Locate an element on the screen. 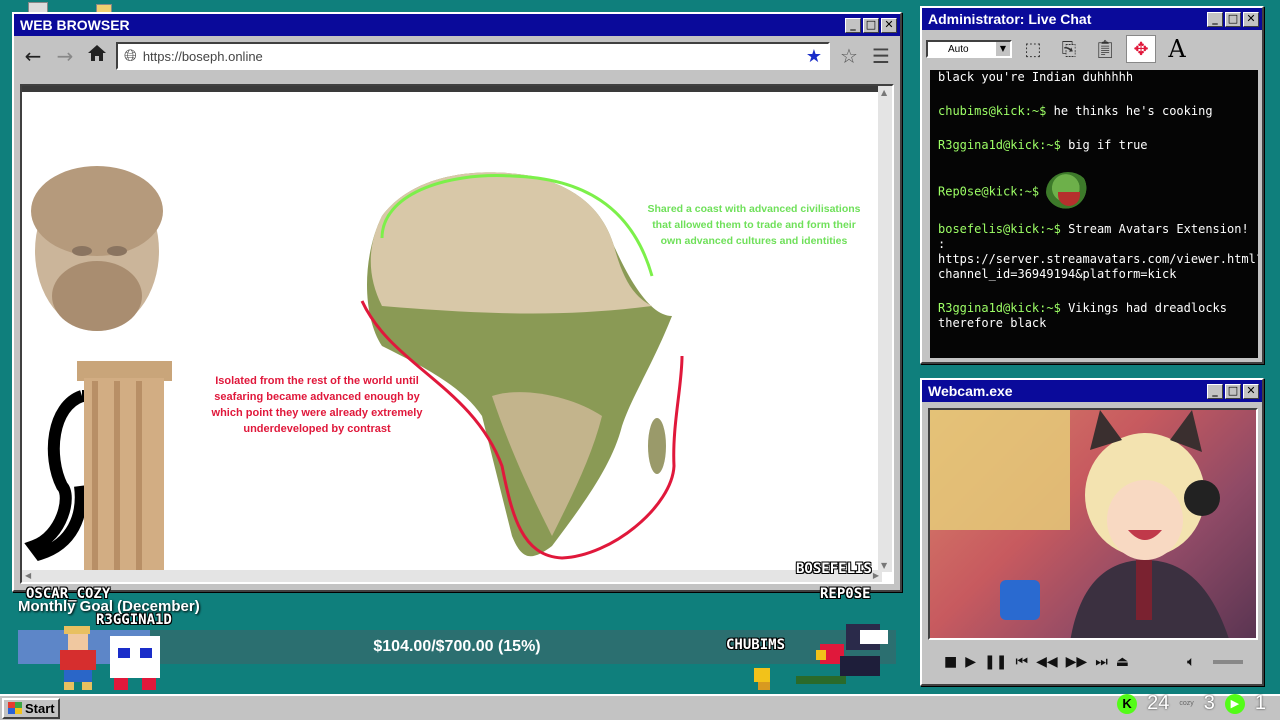 The image size is (1280, 720). text-tool-icon: A is located at coordinates (1177, 49).